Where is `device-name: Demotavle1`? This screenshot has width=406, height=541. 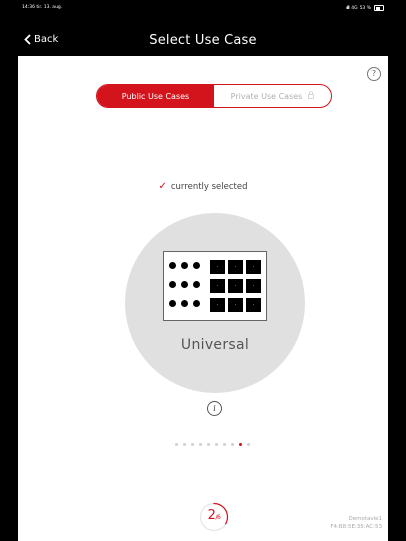 device-name: Demotavle1 is located at coordinates (365, 519).